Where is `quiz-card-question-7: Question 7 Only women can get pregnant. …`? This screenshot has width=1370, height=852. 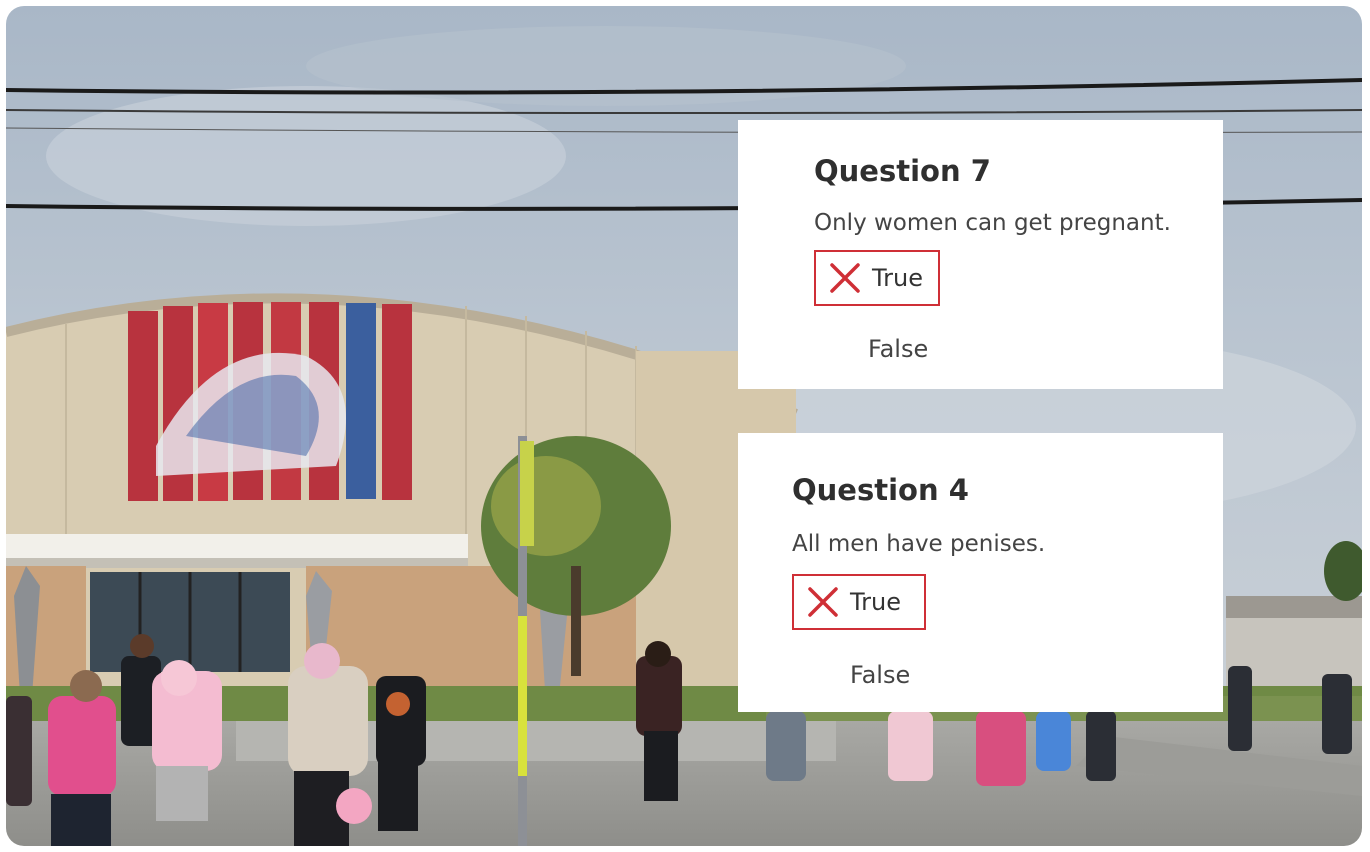 quiz-card-question-7: Question 7 Only women can get pregnant. … is located at coordinates (980, 254).